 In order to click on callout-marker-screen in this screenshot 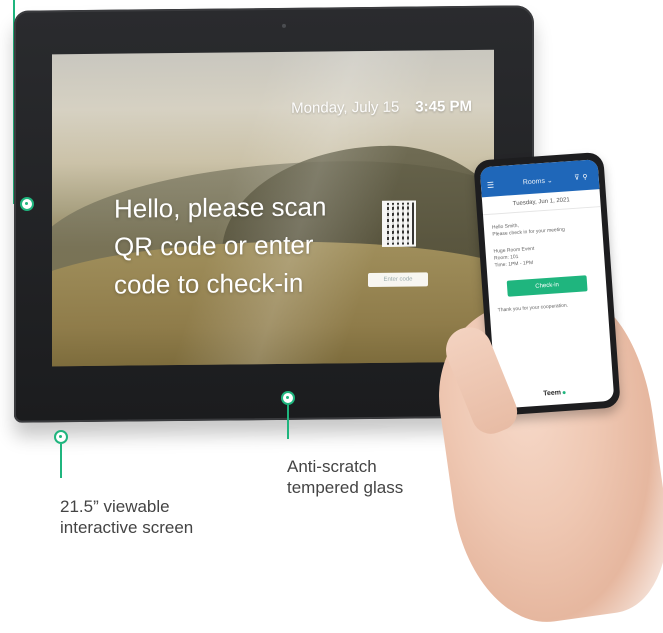, I will do `click(61, 437)`.